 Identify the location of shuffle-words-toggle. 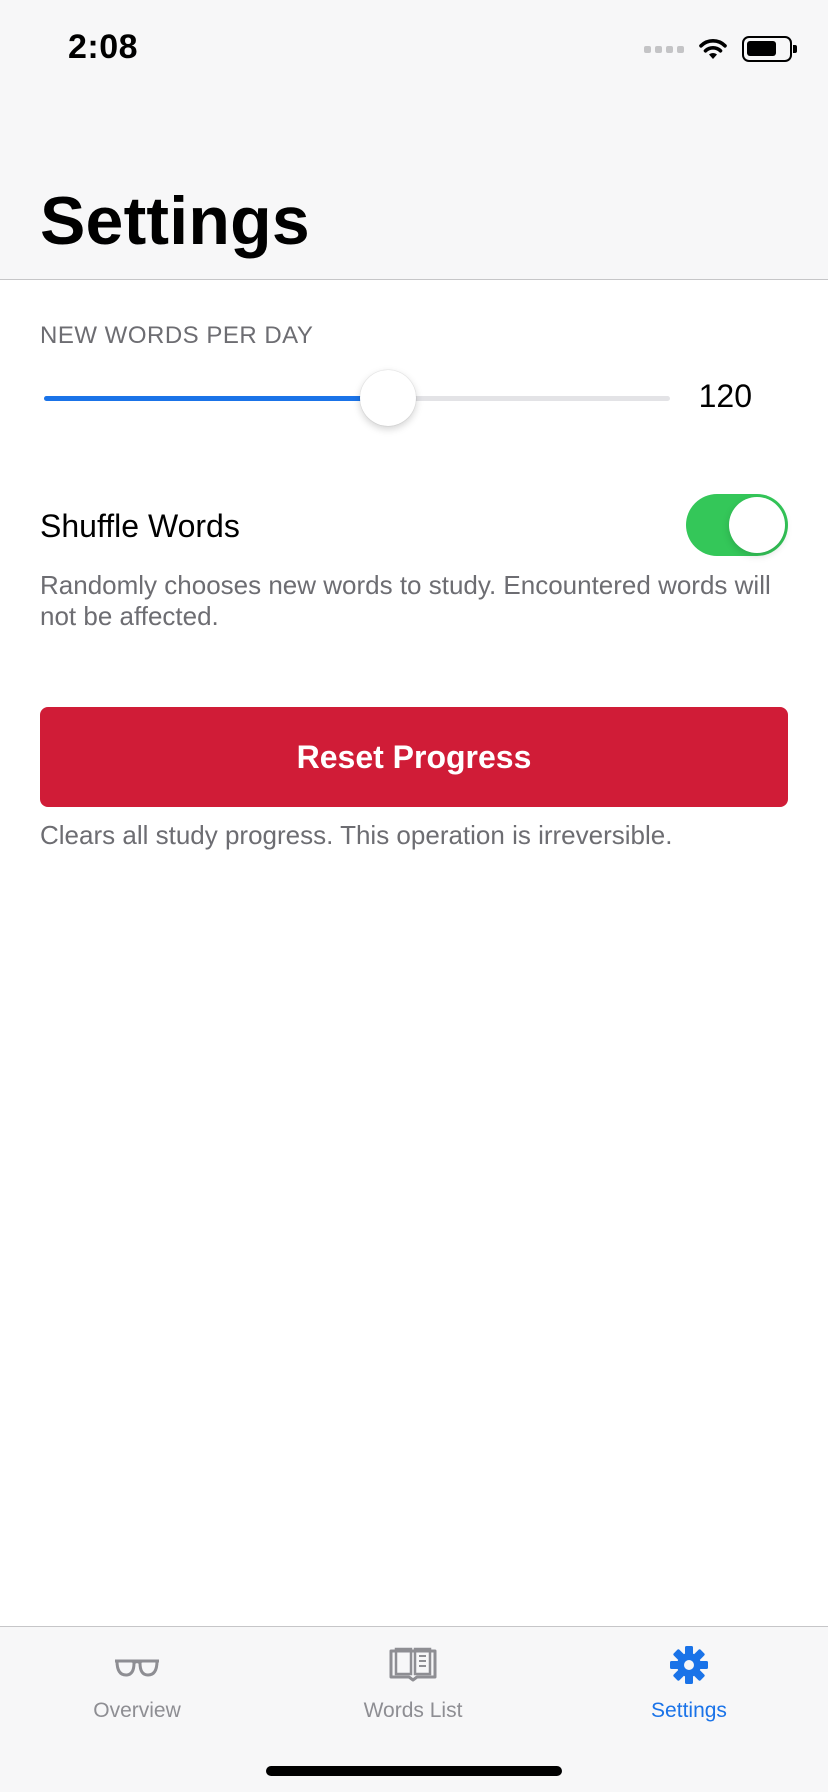
(737, 525).